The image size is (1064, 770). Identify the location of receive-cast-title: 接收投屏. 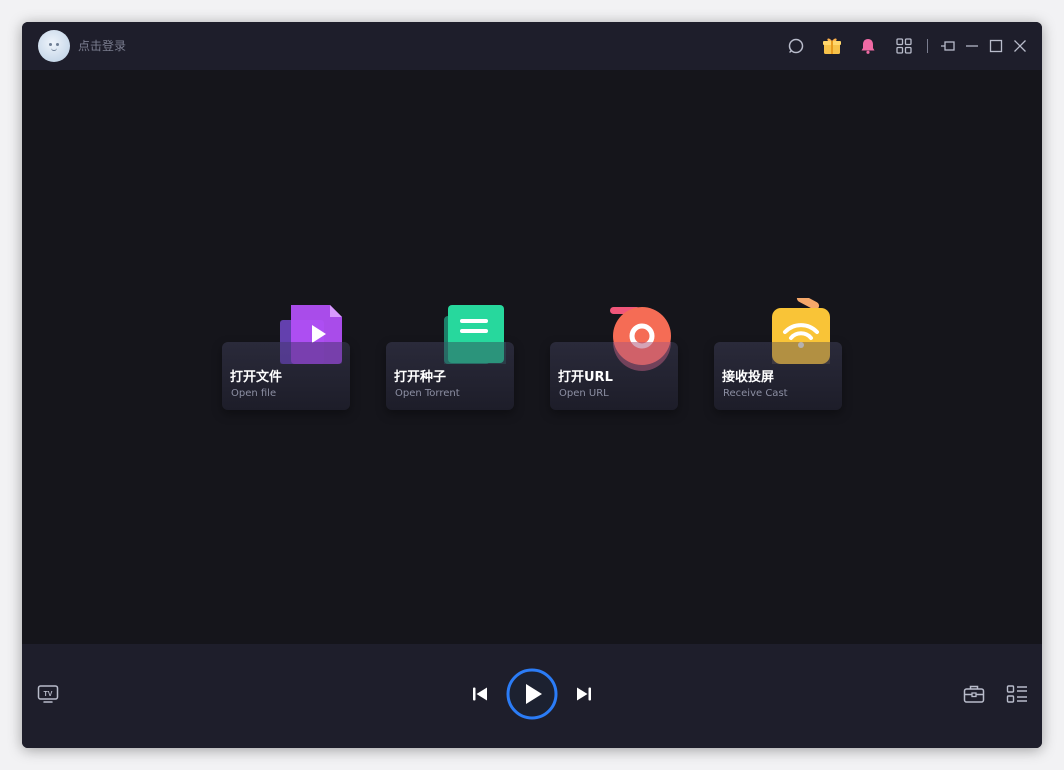
(748, 377).